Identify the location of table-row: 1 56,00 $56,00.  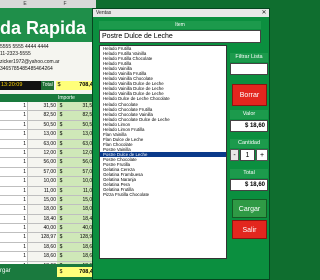
(48, 163).